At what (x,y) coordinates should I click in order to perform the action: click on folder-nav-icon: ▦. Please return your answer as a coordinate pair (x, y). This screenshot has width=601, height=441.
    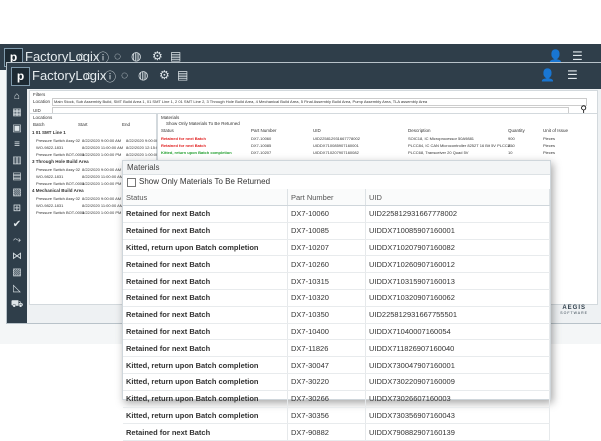
    Looking at the image, I should click on (17, 113).